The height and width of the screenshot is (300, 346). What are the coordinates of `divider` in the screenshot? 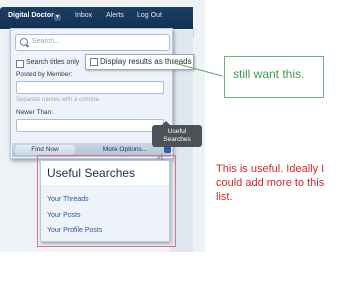 It's located at (193, 33).